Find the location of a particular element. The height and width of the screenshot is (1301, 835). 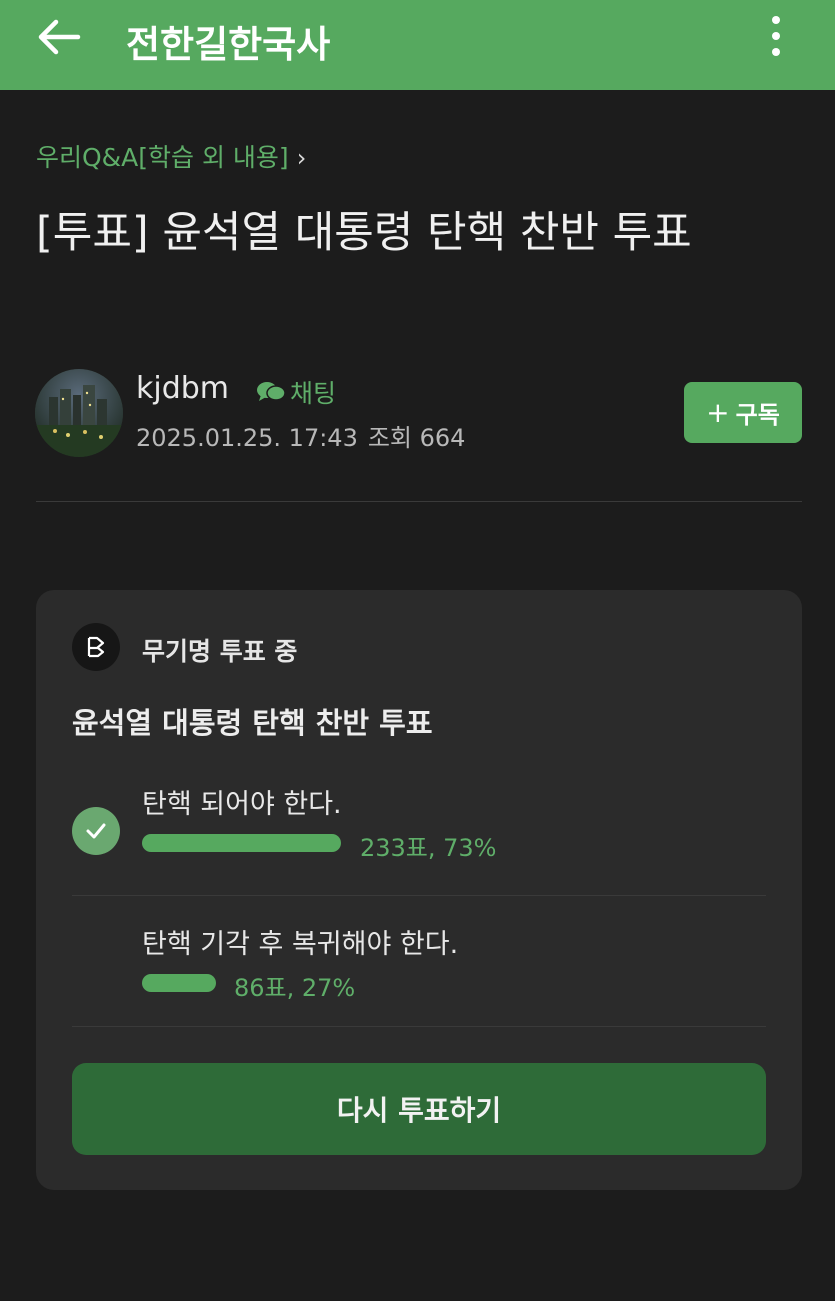

app-title: 전한길한국사 is located at coordinates (228, 44).